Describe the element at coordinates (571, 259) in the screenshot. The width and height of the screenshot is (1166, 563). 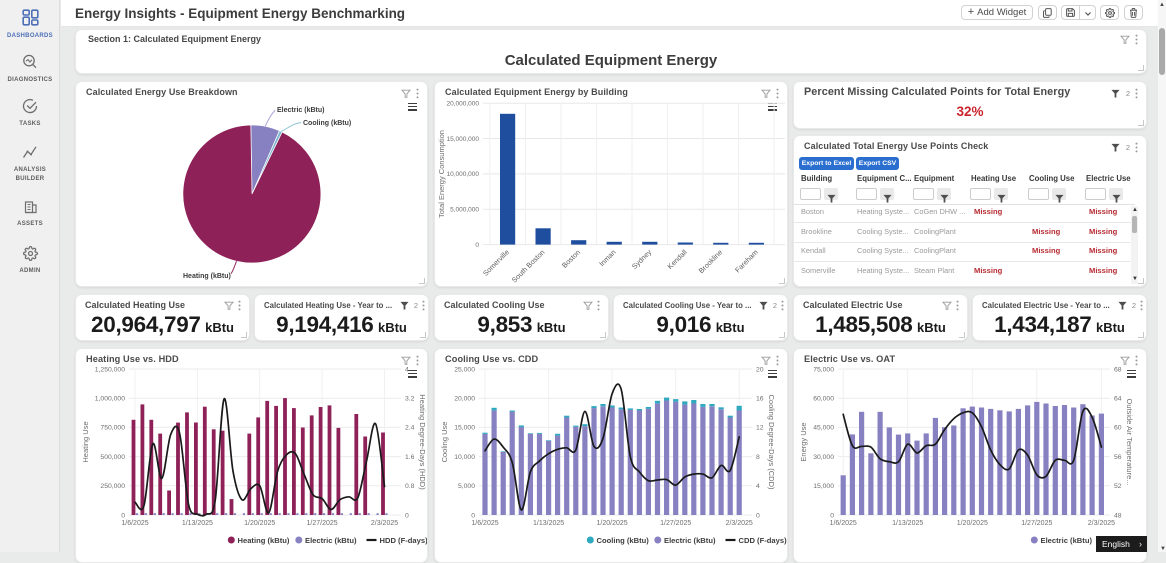
I see `svg-text: Boston` at that location.